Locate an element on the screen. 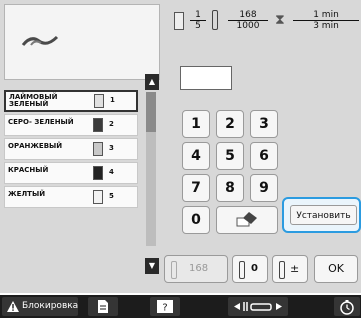 The image size is (361, 318). key-4: 4 is located at coordinates (196, 156).